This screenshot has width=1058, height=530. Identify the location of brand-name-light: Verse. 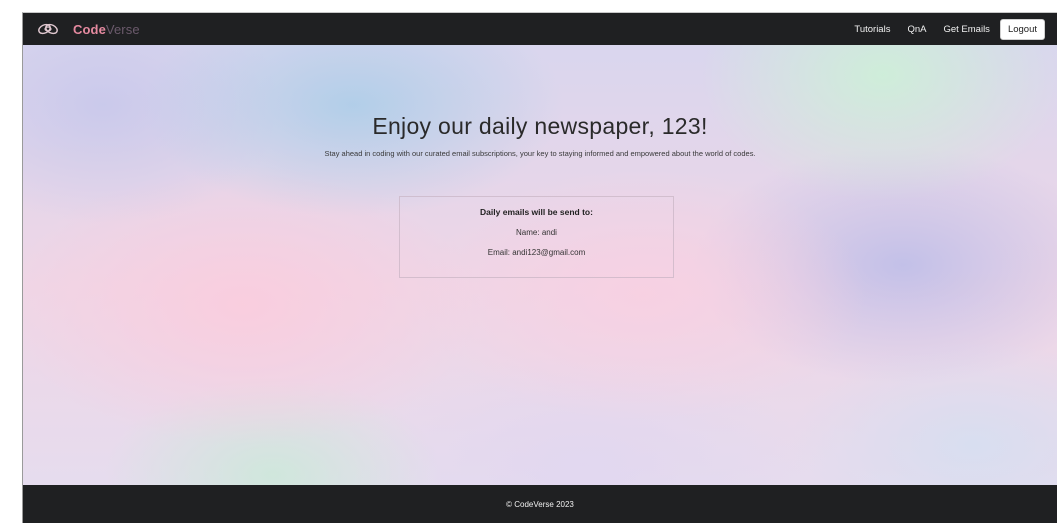
(122, 29).